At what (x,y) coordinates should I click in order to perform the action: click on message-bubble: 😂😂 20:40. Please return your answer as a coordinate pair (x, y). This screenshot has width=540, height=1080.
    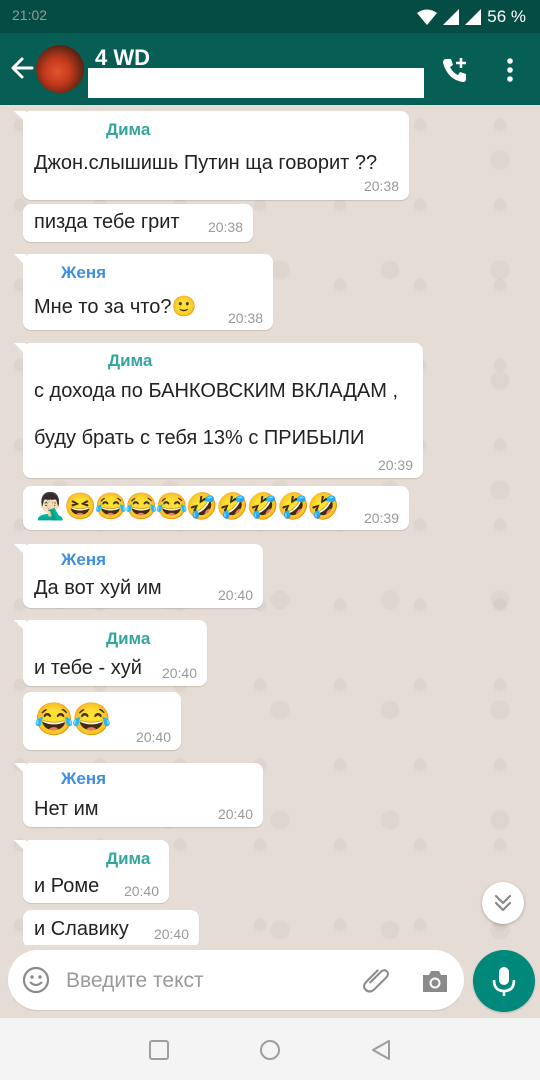
    Looking at the image, I should click on (102, 721).